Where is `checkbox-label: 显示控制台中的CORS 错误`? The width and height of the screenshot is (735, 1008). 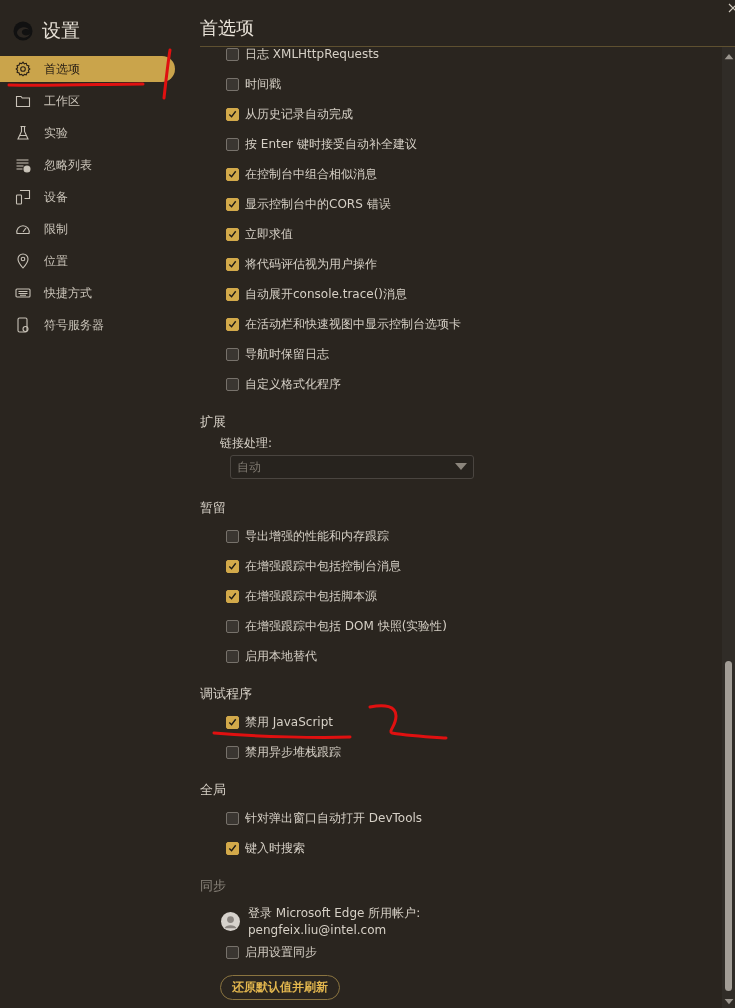
checkbox-label: 显示控制台中的CORS 错误 is located at coordinates (318, 204).